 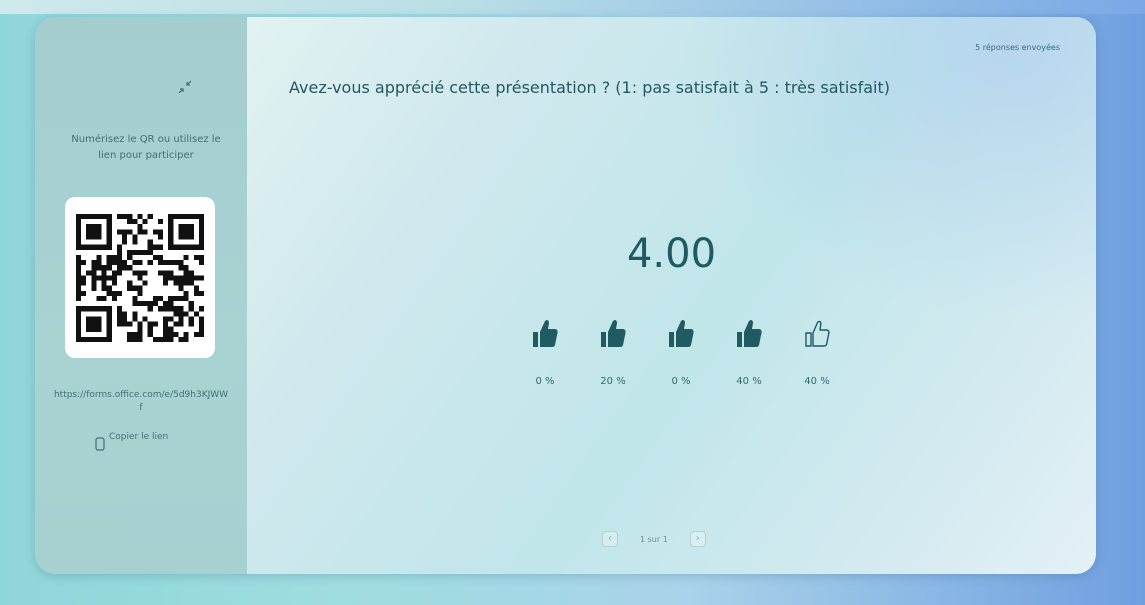 I want to click on thumbs-up-outline-icon, so click(x=817, y=333).